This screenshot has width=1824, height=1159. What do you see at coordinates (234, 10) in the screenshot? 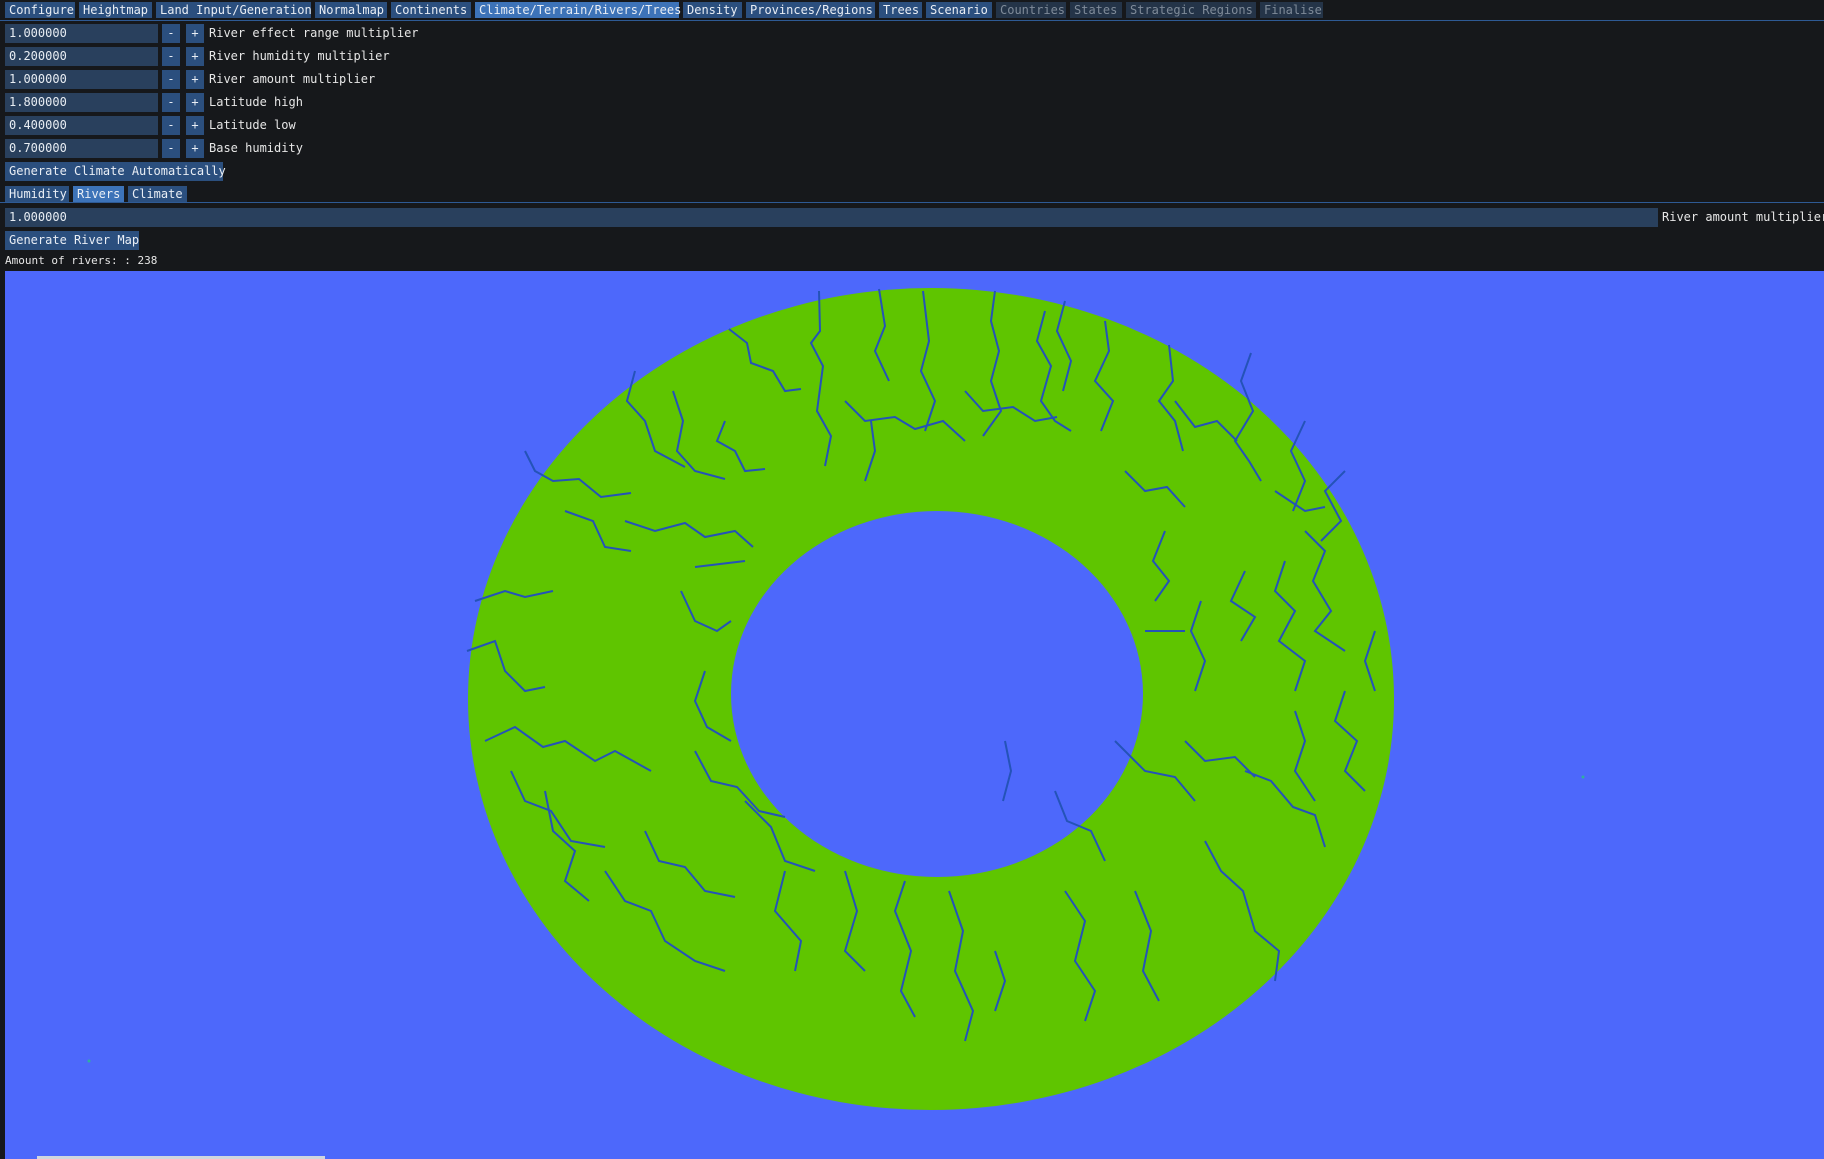
I see `tab-land-input-generation: Land Input/Generation` at bounding box center [234, 10].